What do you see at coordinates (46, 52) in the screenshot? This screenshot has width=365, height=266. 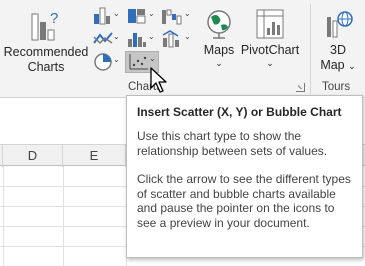 I see `recommended-charts-label-1: Recommended` at bounding box center [46, 52].